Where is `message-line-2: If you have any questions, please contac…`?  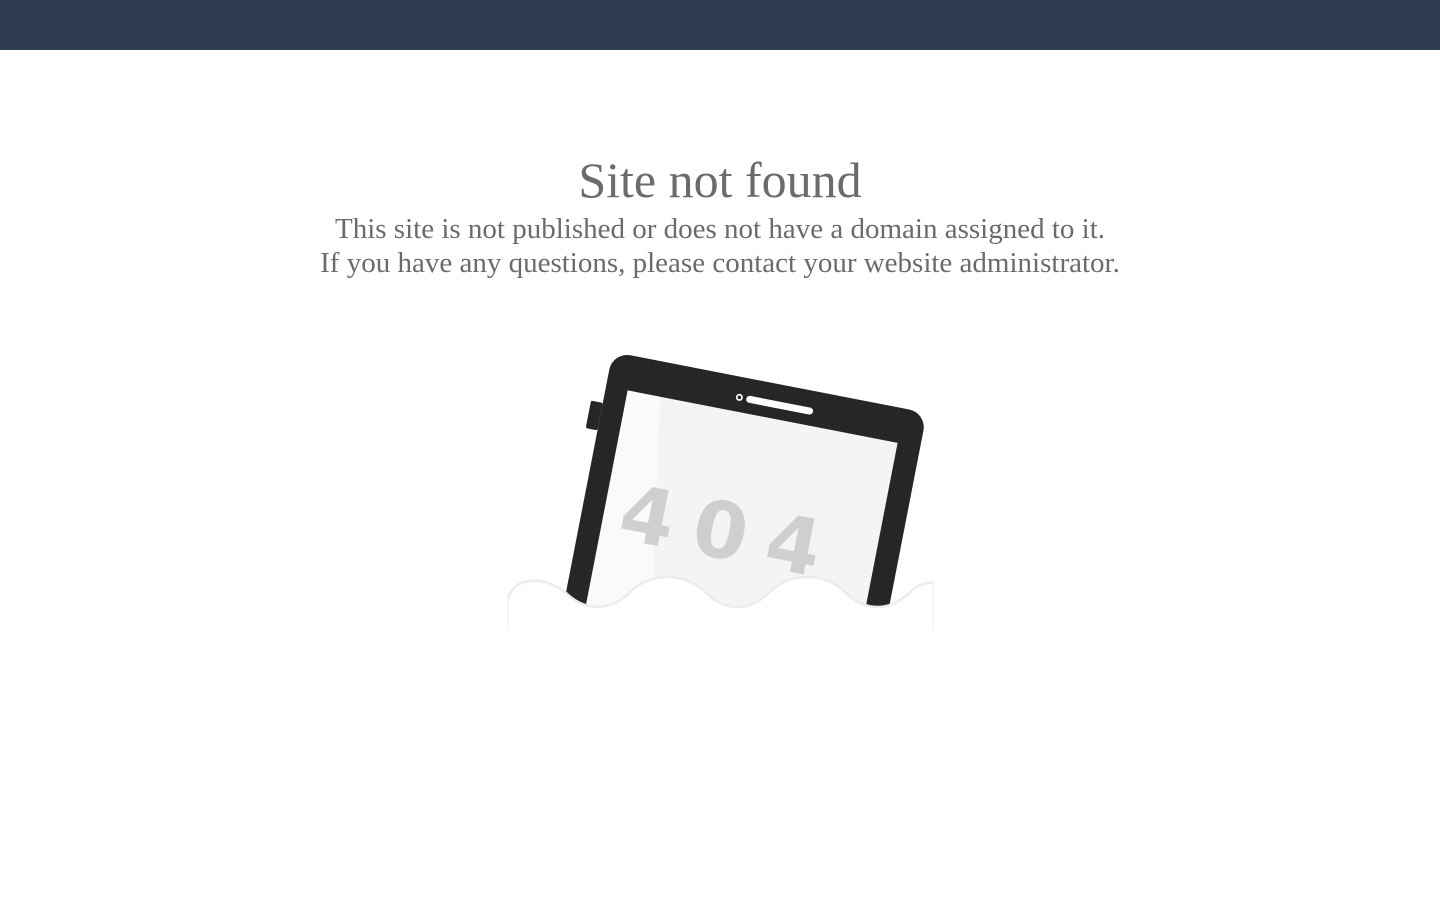
message-line-2: If you have any questions, please contac… is located at coordinates (720, 263).